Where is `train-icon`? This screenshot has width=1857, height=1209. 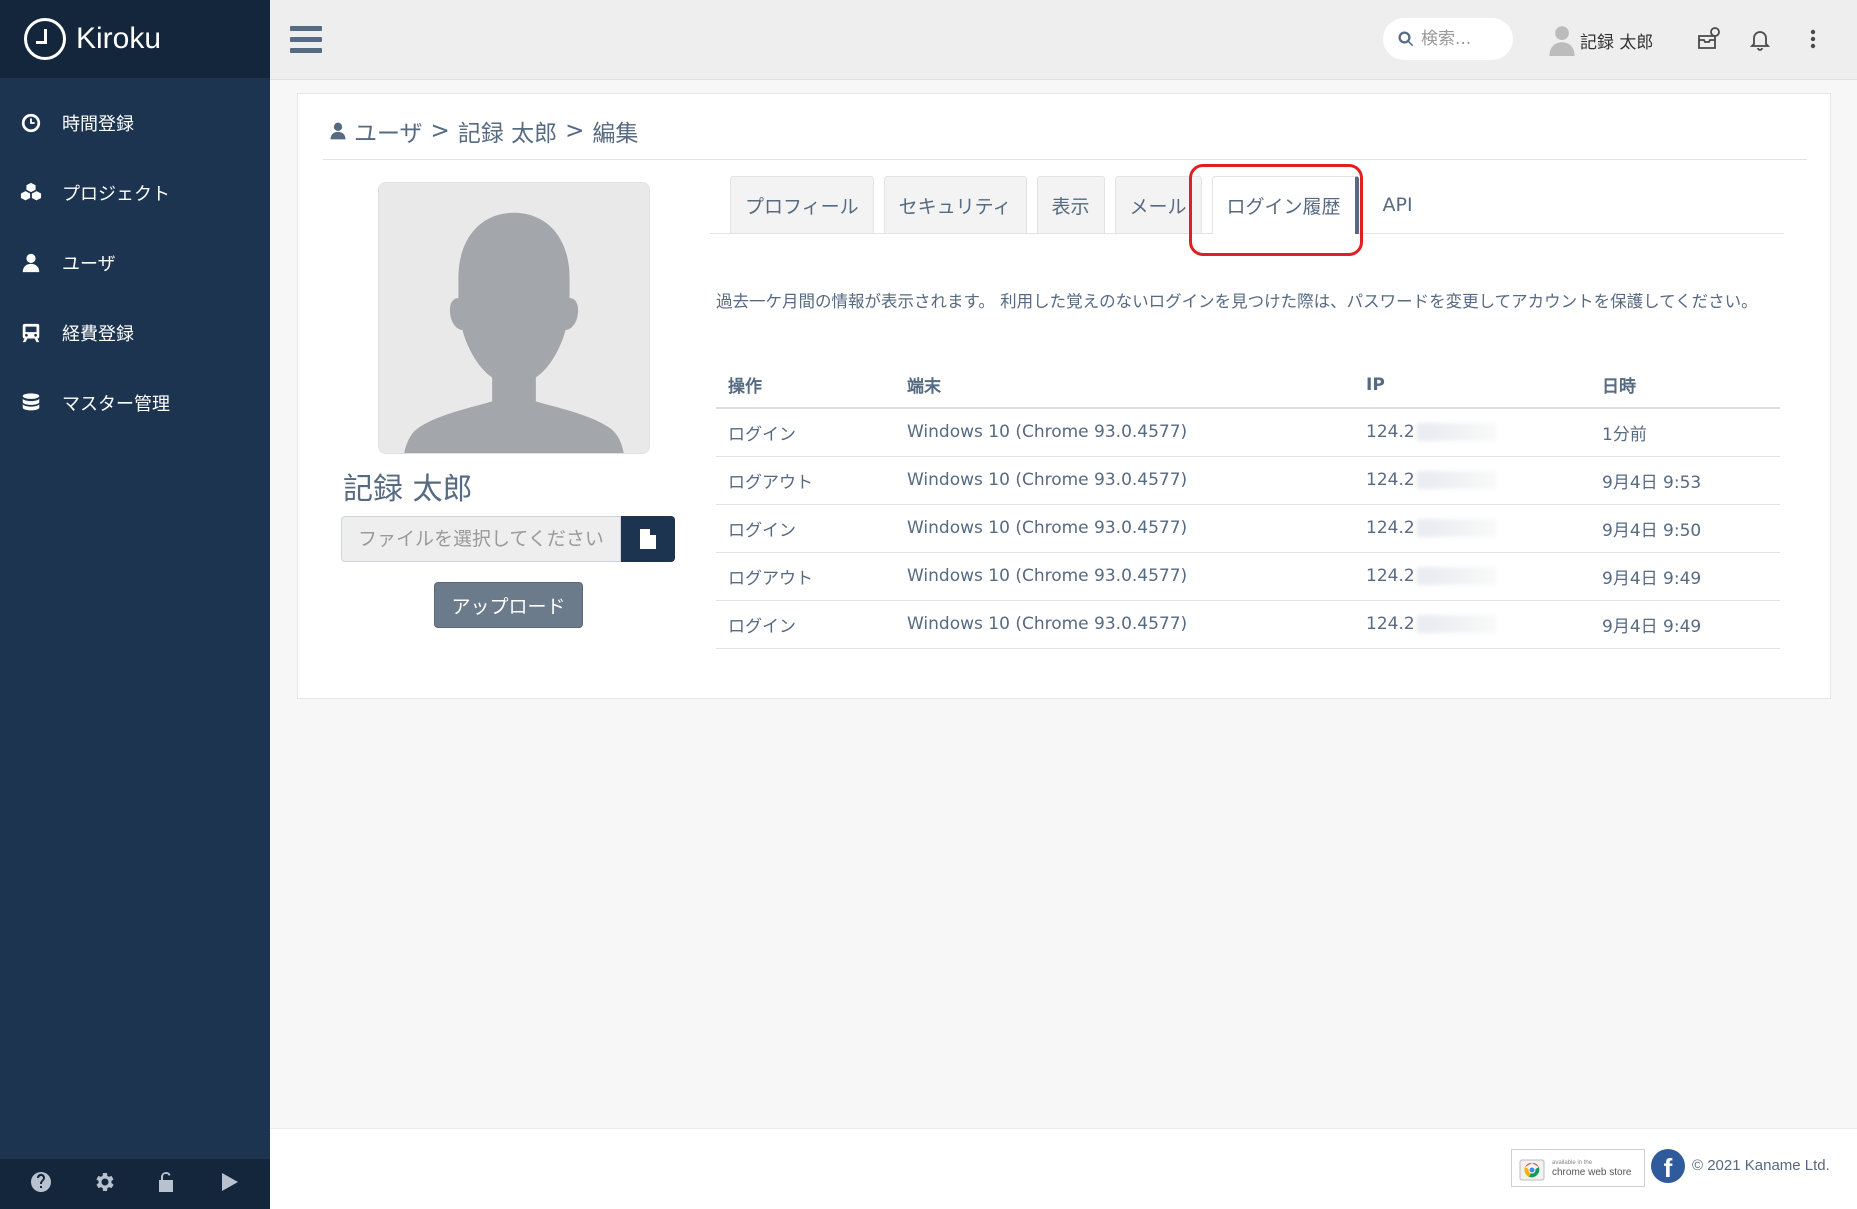 train-icon is located at coordinates (31, 333).